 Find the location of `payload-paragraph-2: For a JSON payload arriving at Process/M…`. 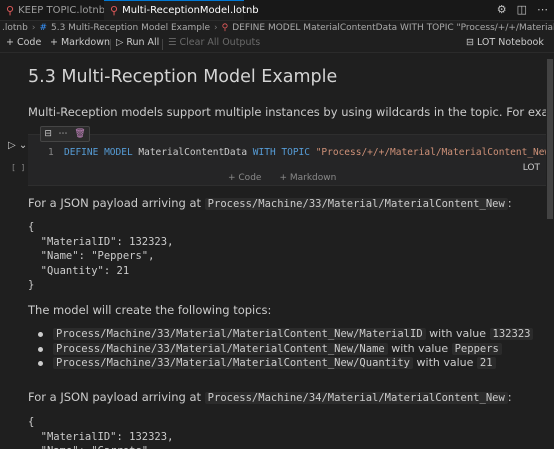

payload-paragraph-2: For a JSON payload arriving at Process/M… is located at coordinates (270, 397).